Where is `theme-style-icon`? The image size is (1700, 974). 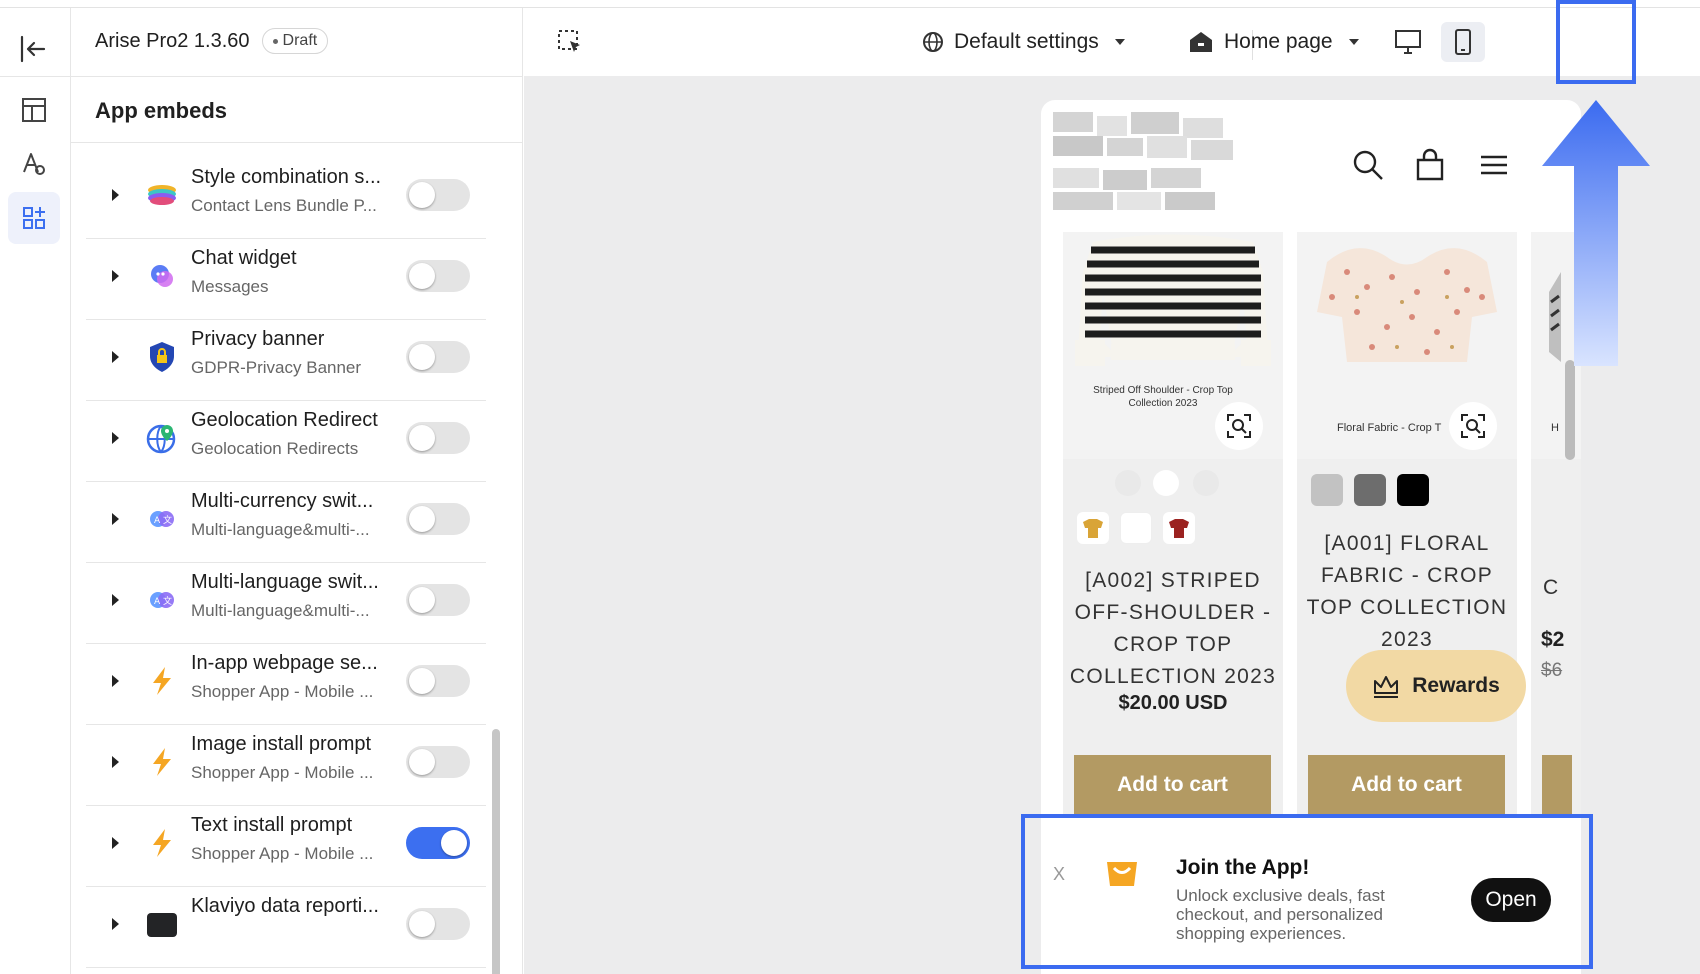
theme-style-icon is located at coordinates (34, 164).